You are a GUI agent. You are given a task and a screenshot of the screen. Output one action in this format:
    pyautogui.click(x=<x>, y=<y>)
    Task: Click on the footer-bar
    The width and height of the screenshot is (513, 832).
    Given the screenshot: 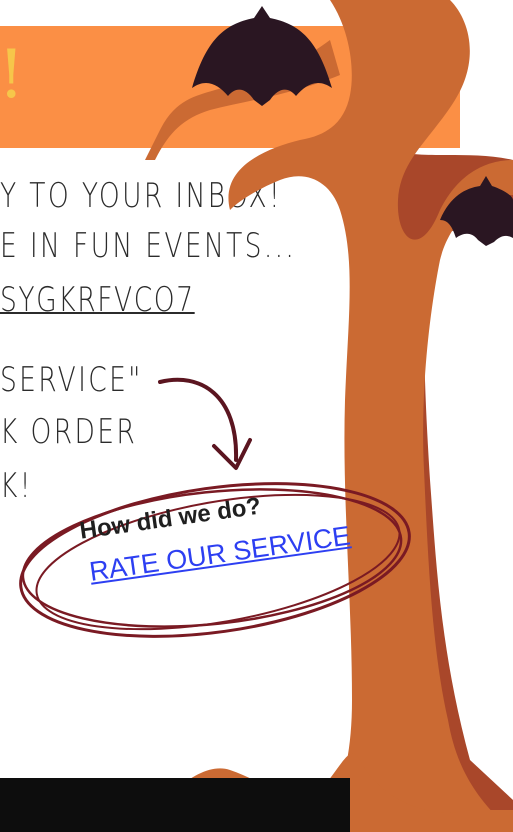 What is the action you would take?
    pyautogui.click(x=175, y=805)
    